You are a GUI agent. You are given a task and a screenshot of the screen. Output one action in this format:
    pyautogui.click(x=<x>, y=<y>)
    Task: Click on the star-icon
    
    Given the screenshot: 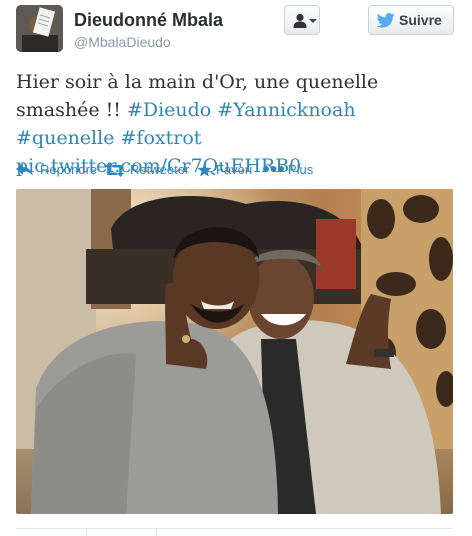 What is the action you would take?
    pyautogui.click(x=204, y=170)
    